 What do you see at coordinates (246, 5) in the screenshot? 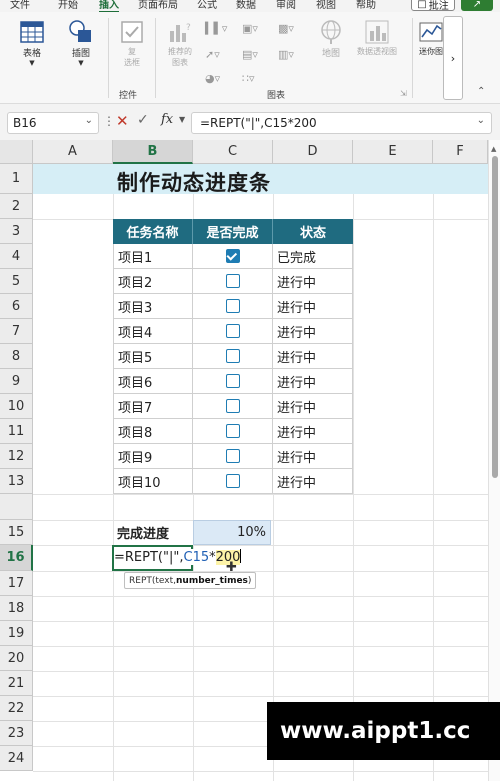
I see `menu-data: 数据` at bounding box center [246, 5].